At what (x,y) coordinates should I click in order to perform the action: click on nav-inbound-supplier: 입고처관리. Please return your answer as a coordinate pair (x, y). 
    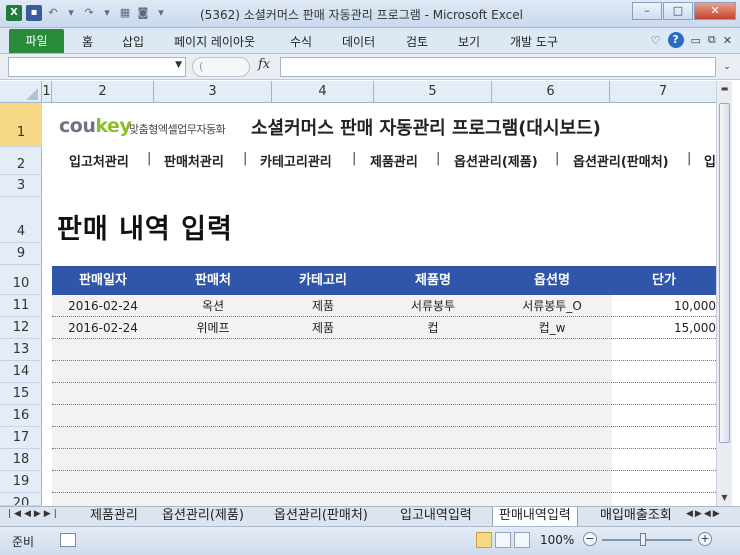
    Looking at the image, I should click on (99, 160).